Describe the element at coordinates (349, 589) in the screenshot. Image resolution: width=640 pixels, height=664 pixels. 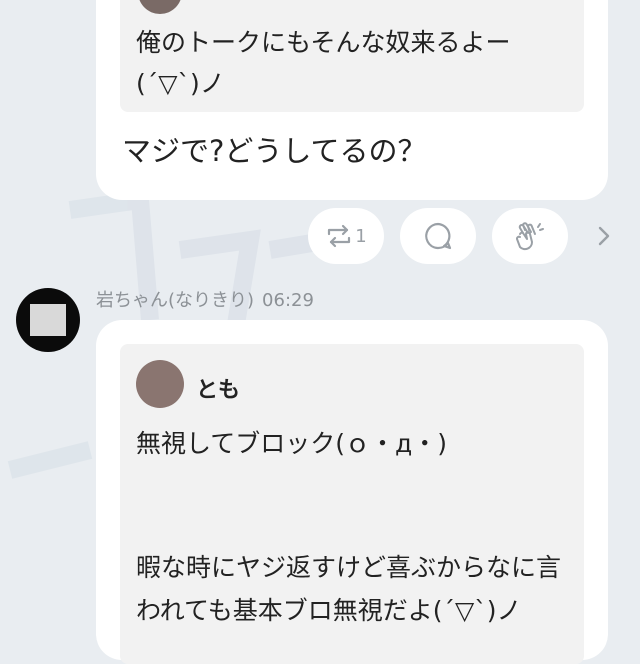
I see `quoted-message-text: 暇な時にヤジ返すけど喜ぶからなに言われても基本ブロ無視だよ(´▽`)ノ` at that location.